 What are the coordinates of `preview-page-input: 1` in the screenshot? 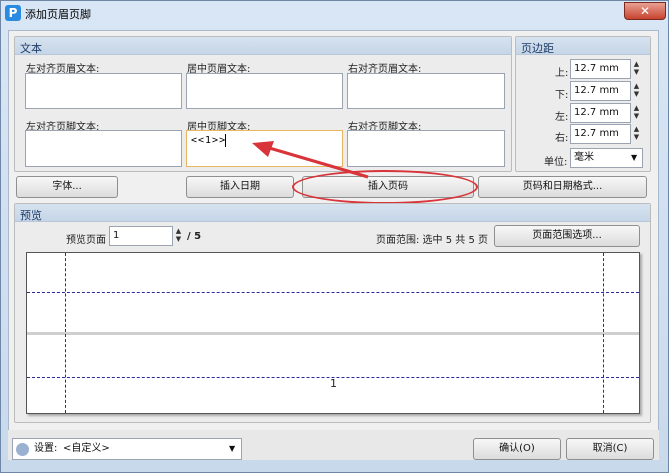 It's located at (141, 236).